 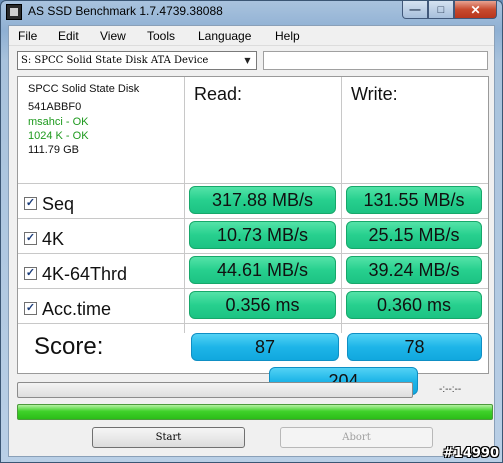 What do you see at coordinates (85, 274) in the screenshot?
I see `4k-64thrd-label: 4K-64Thrd` at bounding box center [85, 274].